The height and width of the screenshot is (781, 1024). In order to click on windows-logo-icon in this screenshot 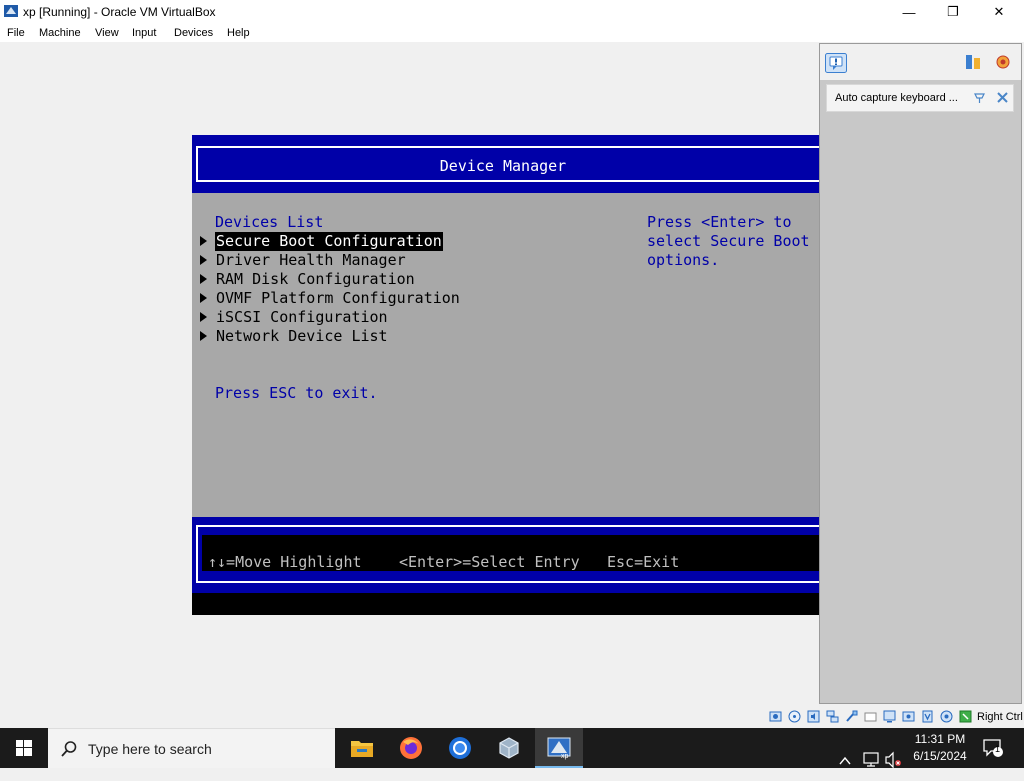, I will do `click(24, 748)`.